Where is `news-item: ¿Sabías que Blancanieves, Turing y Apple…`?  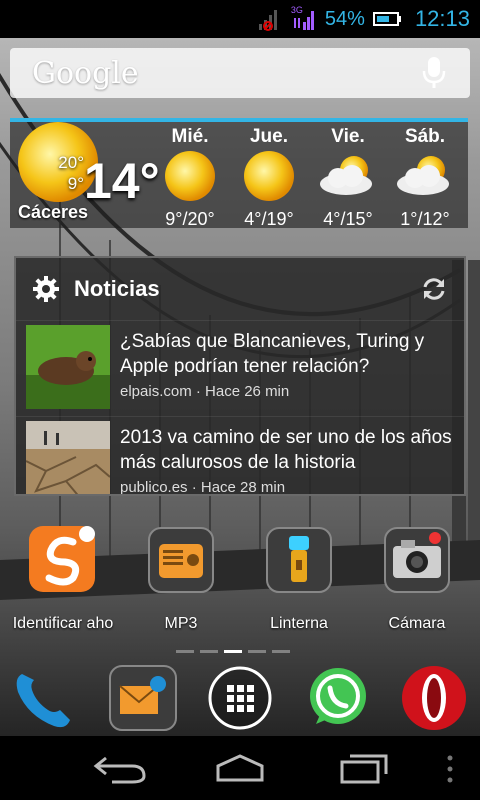 news-item: ¿Sabías que Blancanieves, Turing y Apple… is located at coordinates (240, 368).